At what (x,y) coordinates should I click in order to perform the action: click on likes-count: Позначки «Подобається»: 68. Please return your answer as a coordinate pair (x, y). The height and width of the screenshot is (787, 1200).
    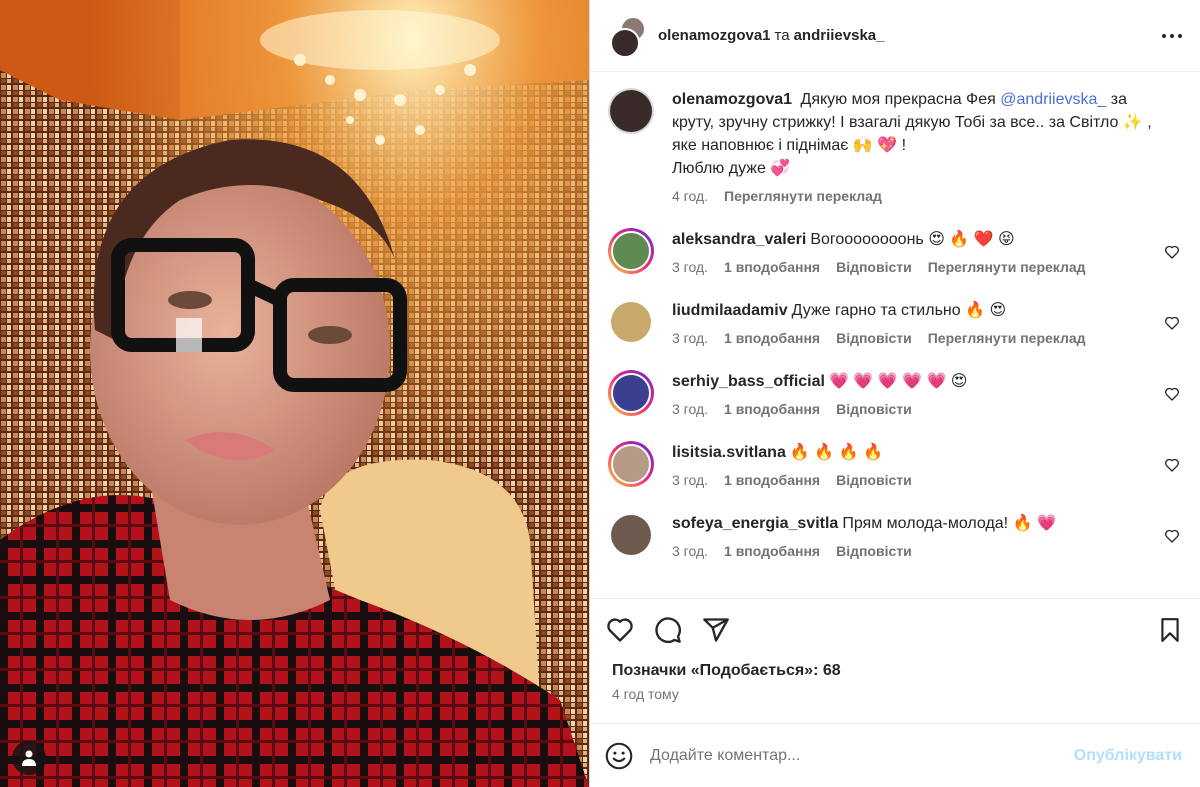
    Looking at the image, I should click on (895, 670).